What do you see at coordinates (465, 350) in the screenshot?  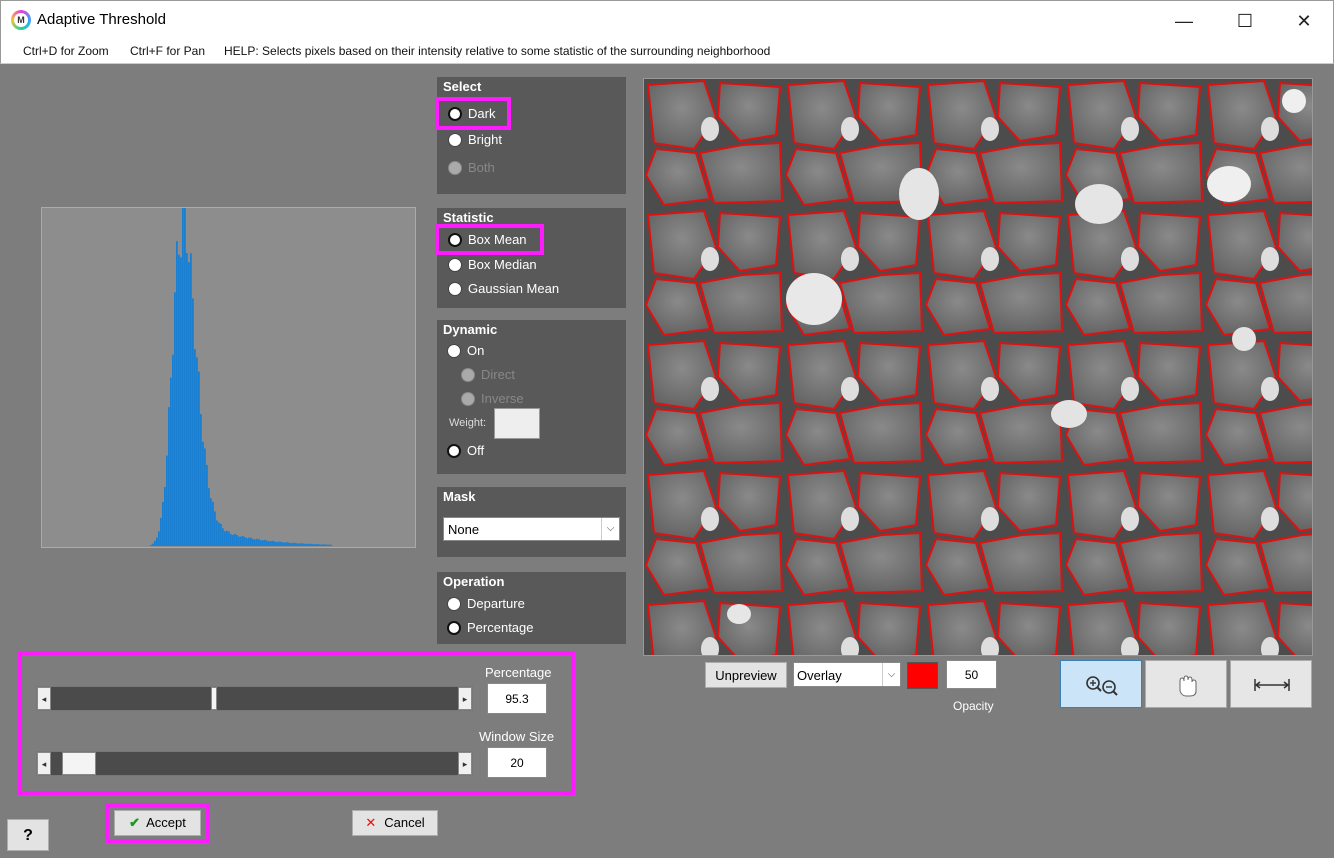 I see `radio-dynamic-on: On` at bounding box center [465, 350].